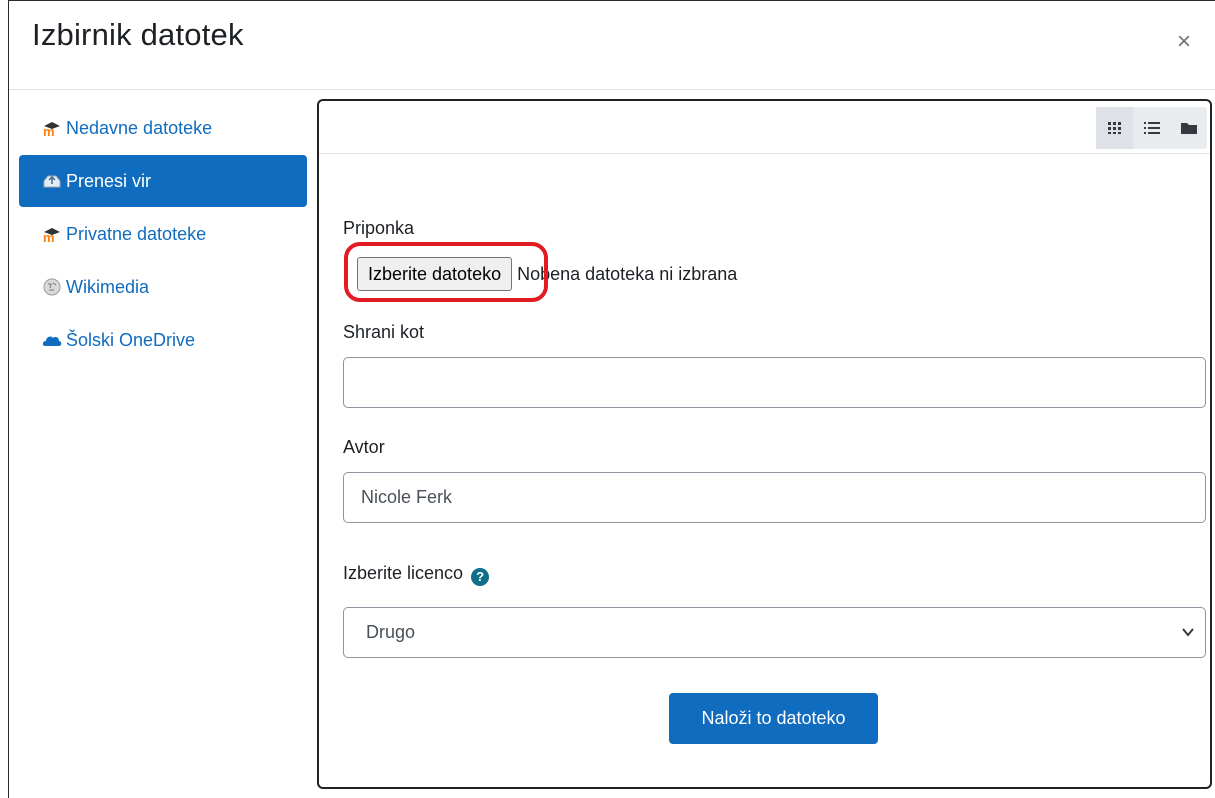  Describe the element at coordinates (364, 447) in the screenshot. I see `author-label: Avtor` at that location.